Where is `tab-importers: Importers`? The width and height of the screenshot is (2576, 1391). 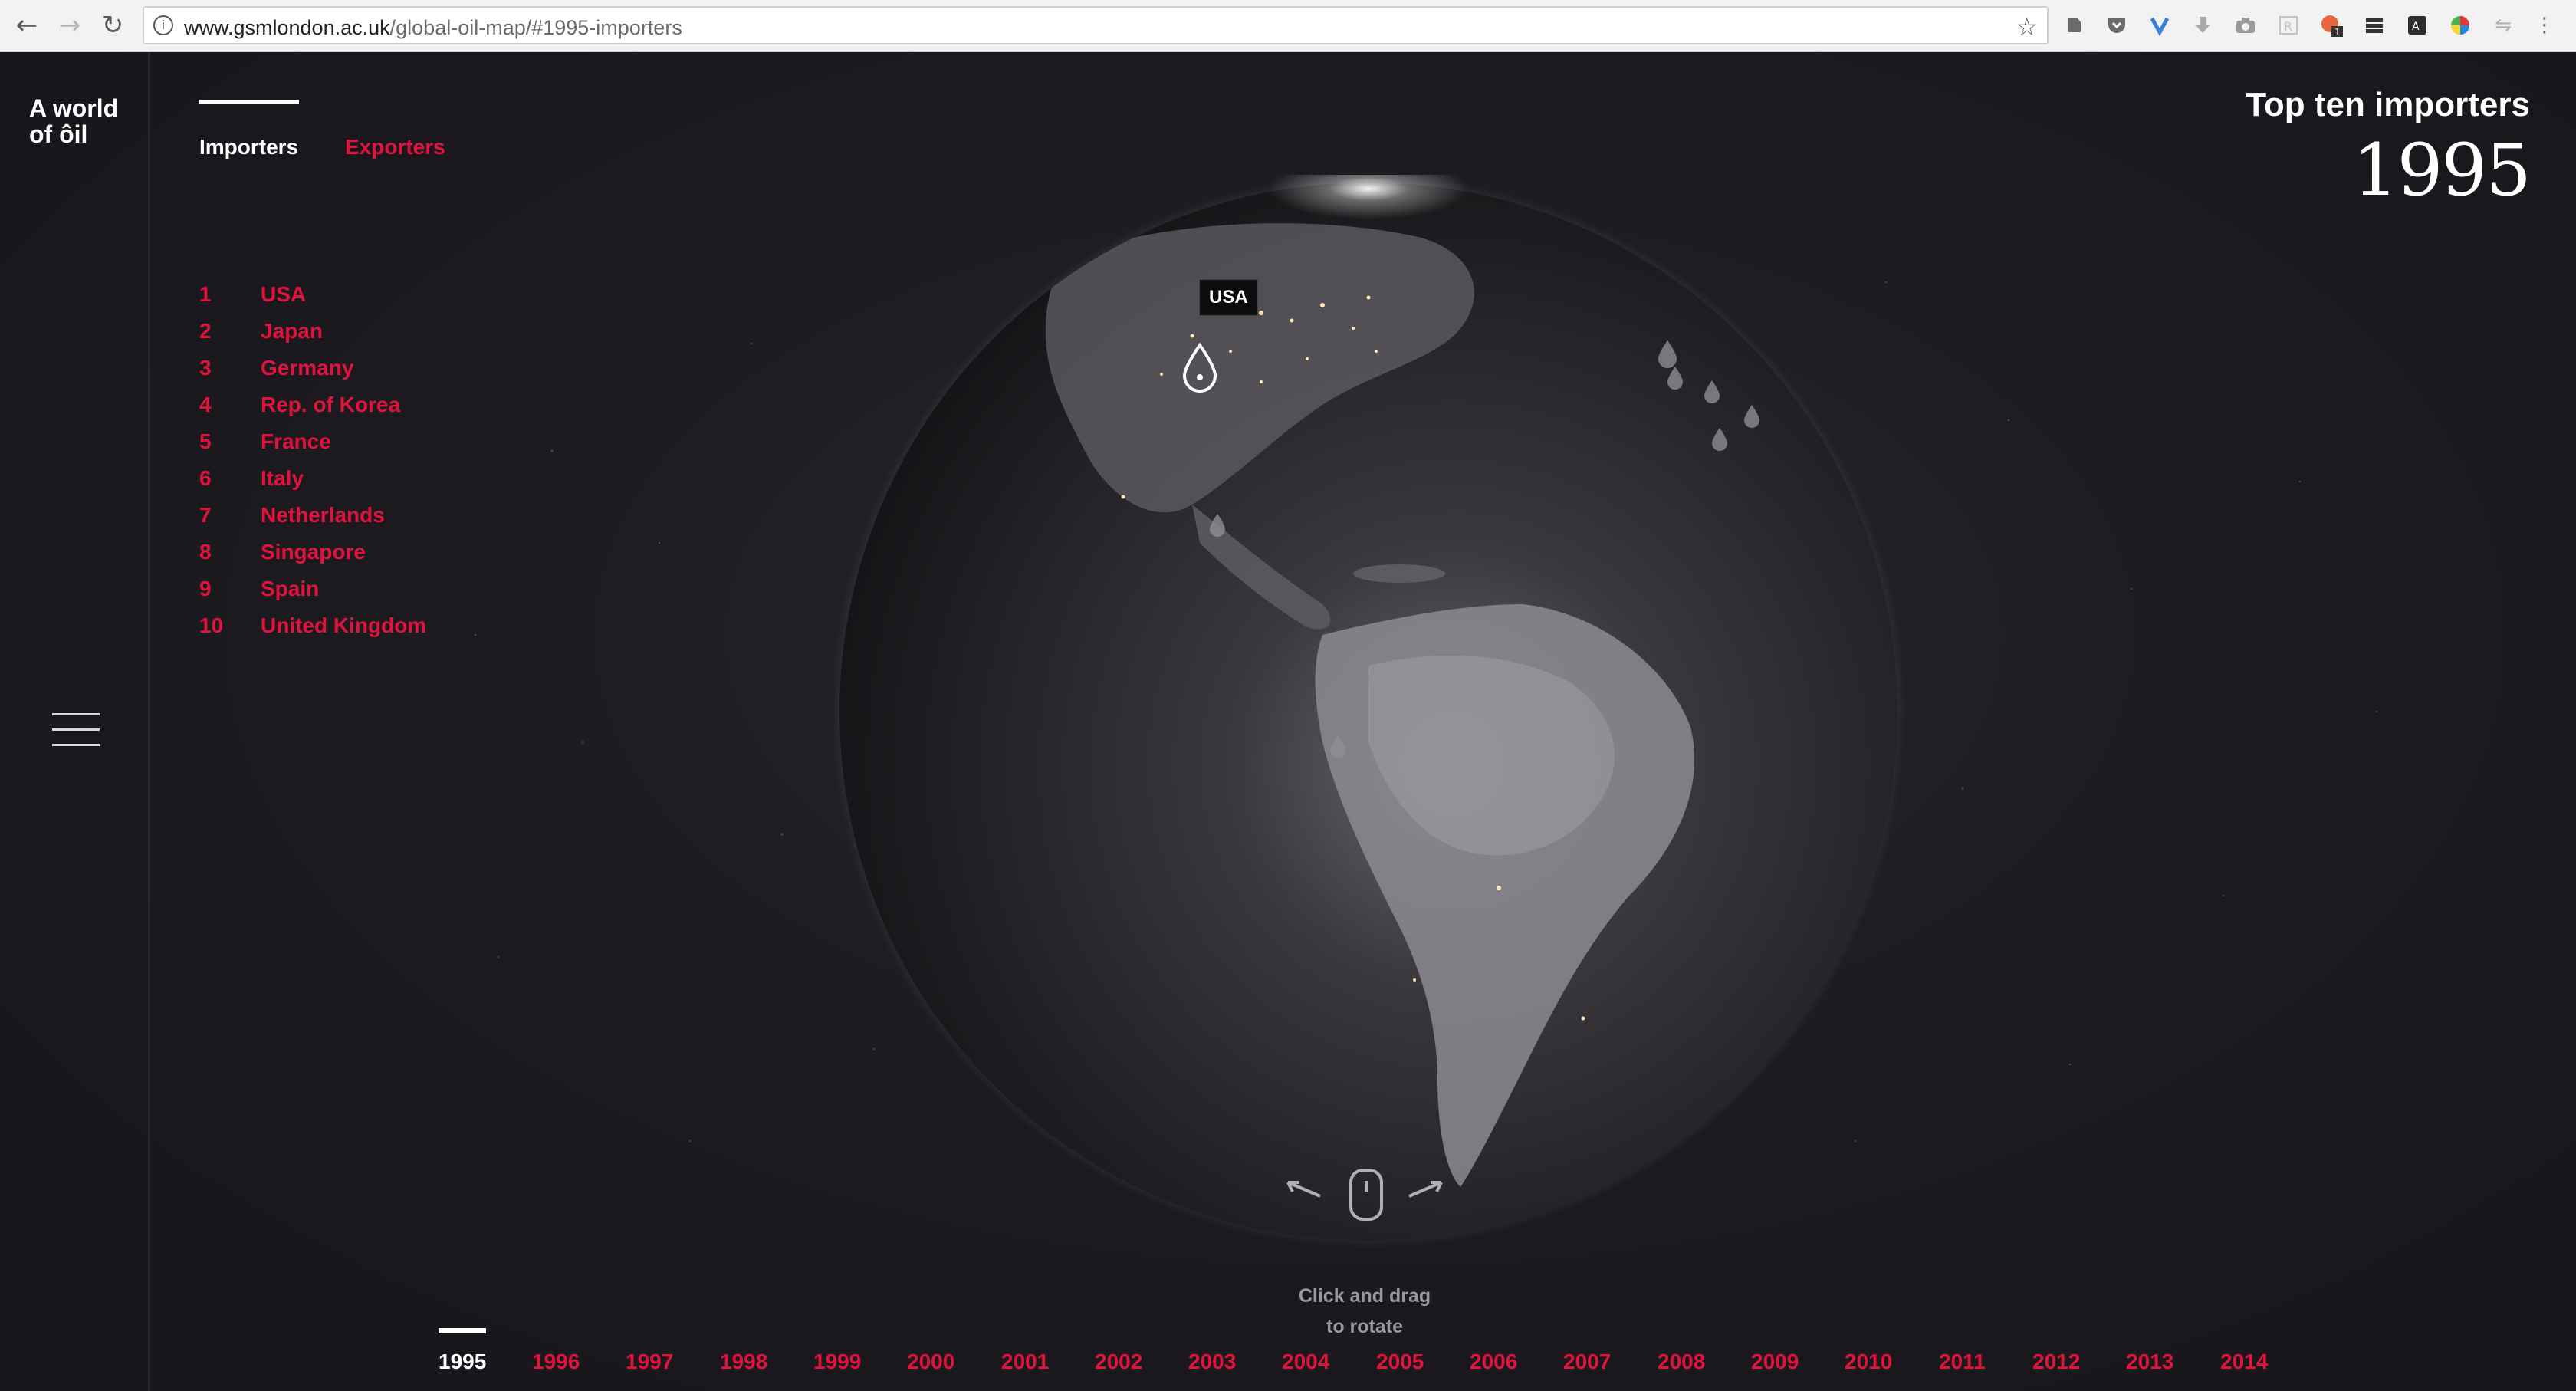 tab-importers: Importers is located at coordinates (248, 147).